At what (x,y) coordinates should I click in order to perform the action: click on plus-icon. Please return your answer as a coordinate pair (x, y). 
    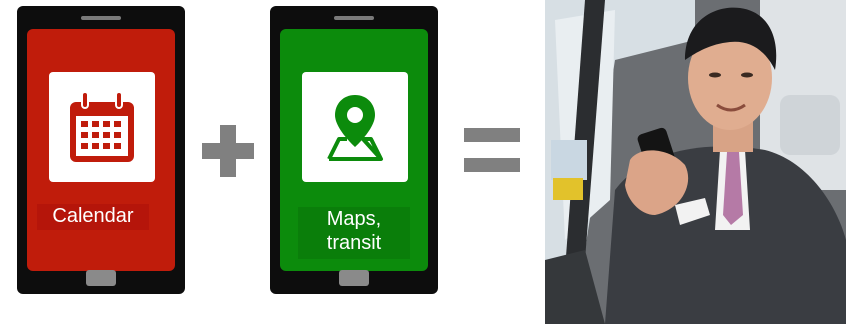
    Looking at the image, I should click on (228, 151).